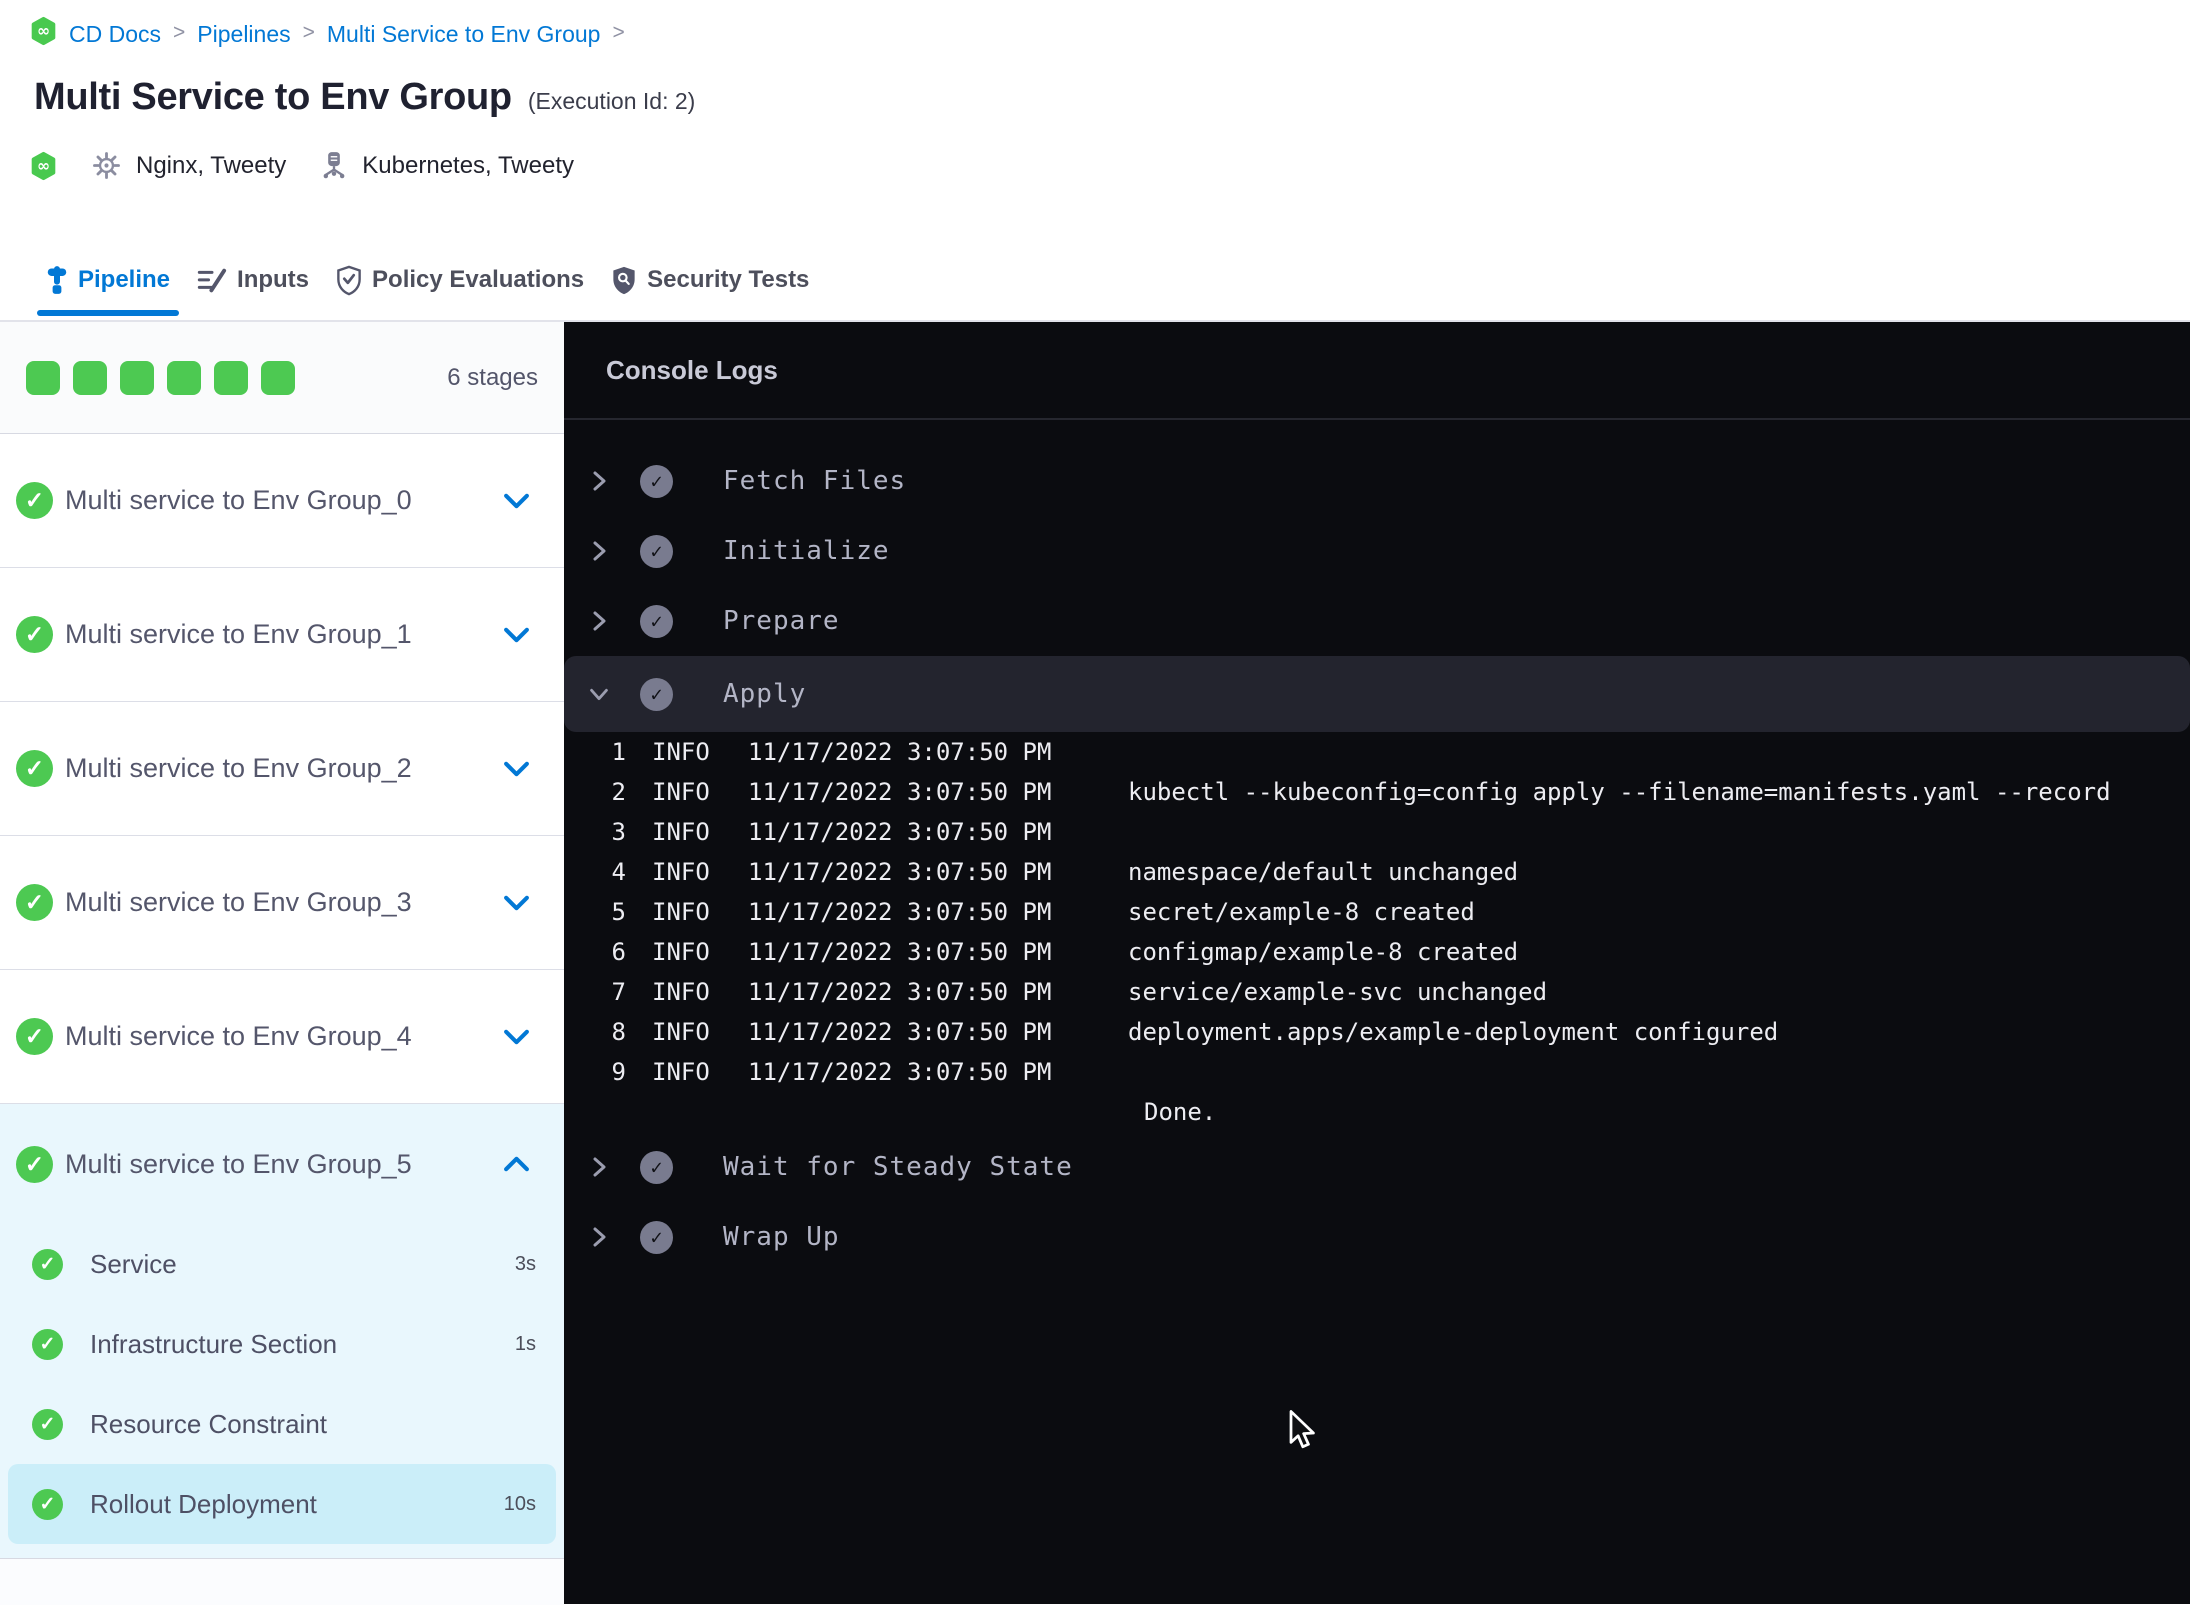 This screenshot has width=2190, height=1605. I want to click on log-line: 1 INFO 11/17/2022 3:07:50 PM, so click(1377, 752).